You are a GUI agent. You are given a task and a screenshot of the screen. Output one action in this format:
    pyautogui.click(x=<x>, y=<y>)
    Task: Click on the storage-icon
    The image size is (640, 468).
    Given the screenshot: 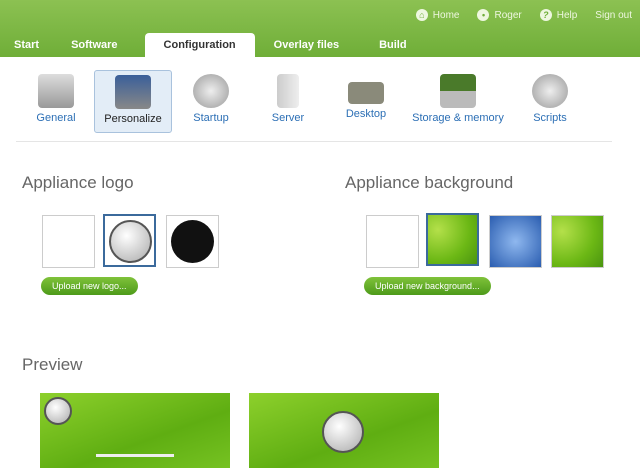 What is the action you would take?
    pyautogui.click(x=458, y=91)
    